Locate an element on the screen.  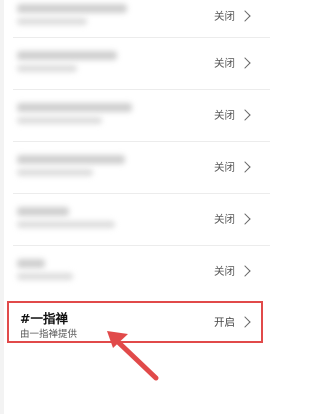
highlighted-list-item: #一指禅 由一指禅提供 开启 is located at coordinates (135, 322).